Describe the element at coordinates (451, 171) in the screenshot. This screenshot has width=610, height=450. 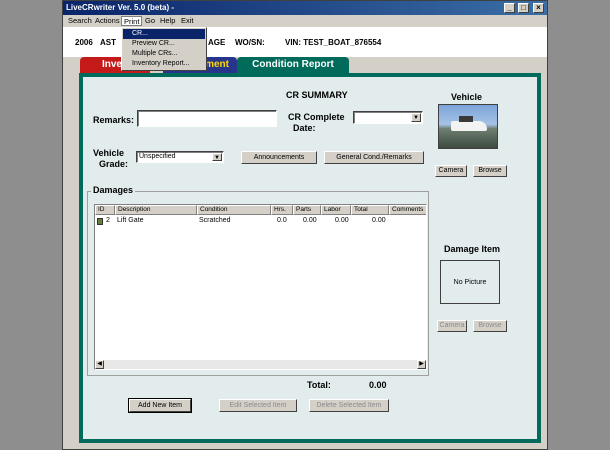
I see `vehicle-camera-button: Camera` at that location.